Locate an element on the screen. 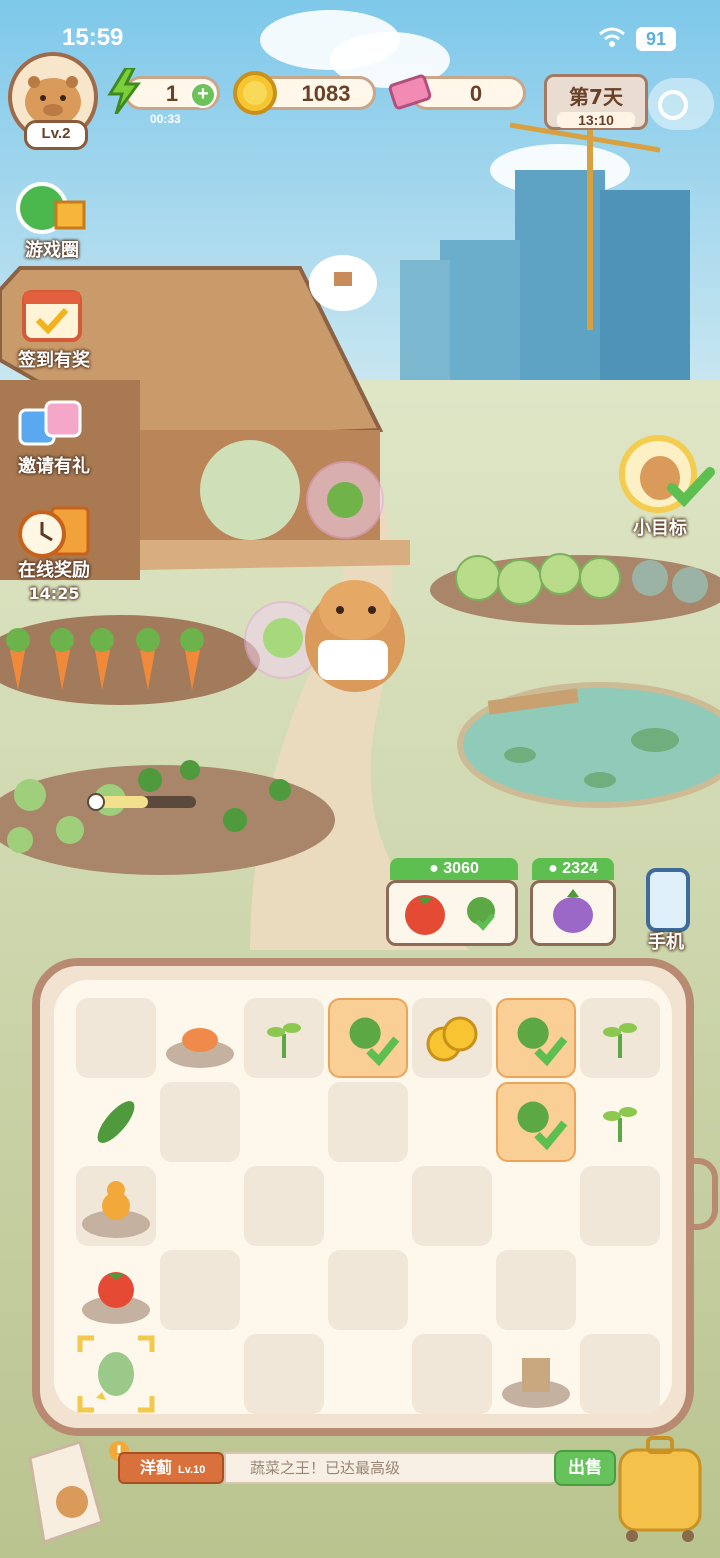 The width and height of the screenshot is (720, 1558). item-description: 蔬菜之王！已达最高级 is located at coordinates (394, 1468).